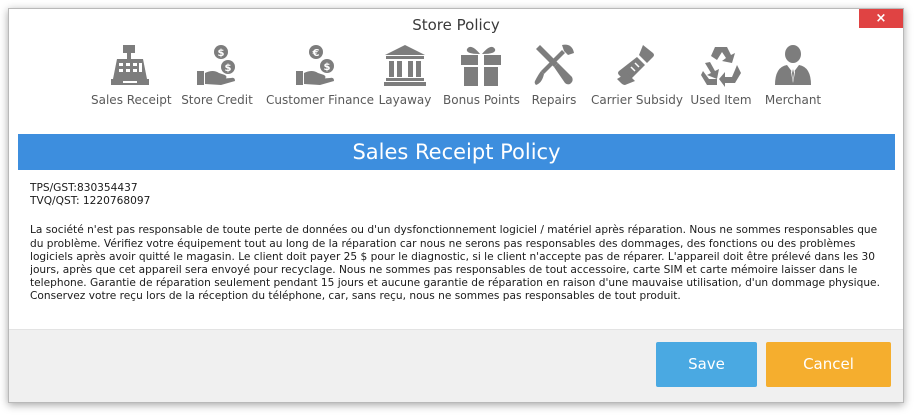 The image size is (919, 415). What do you see at coordinates (90, 201) in the screenshot?
I see `tvq-qst-number: TVQ/QST: 1220768097` at bounding box center [90, 201].